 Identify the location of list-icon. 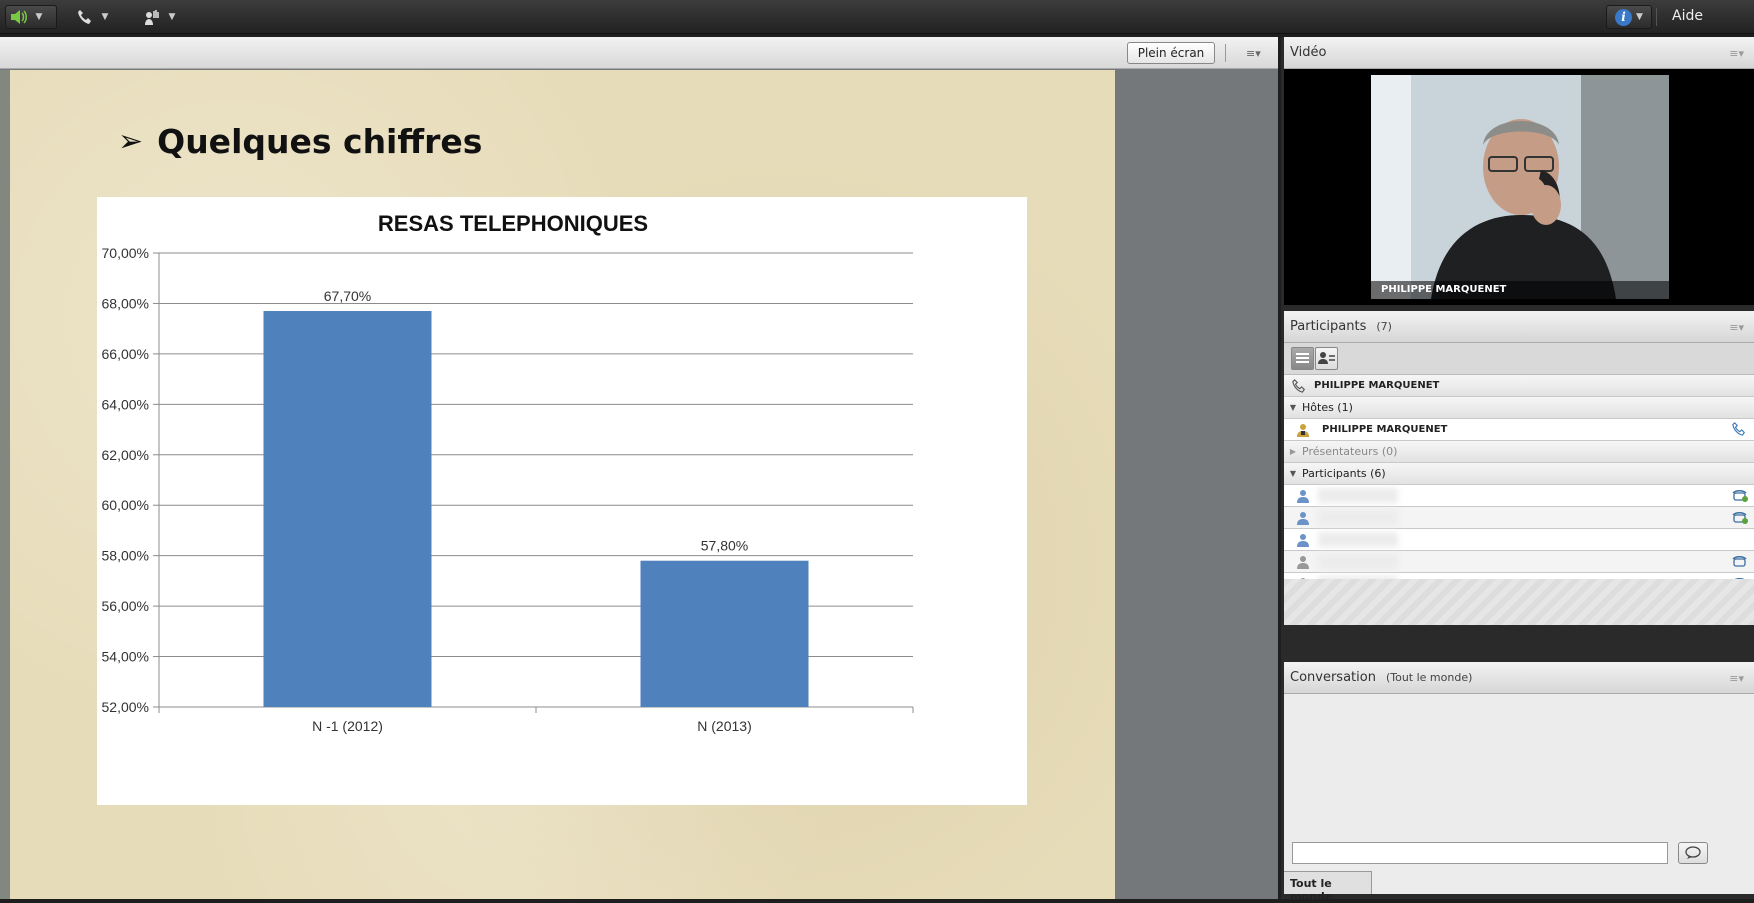
(1302, 358).